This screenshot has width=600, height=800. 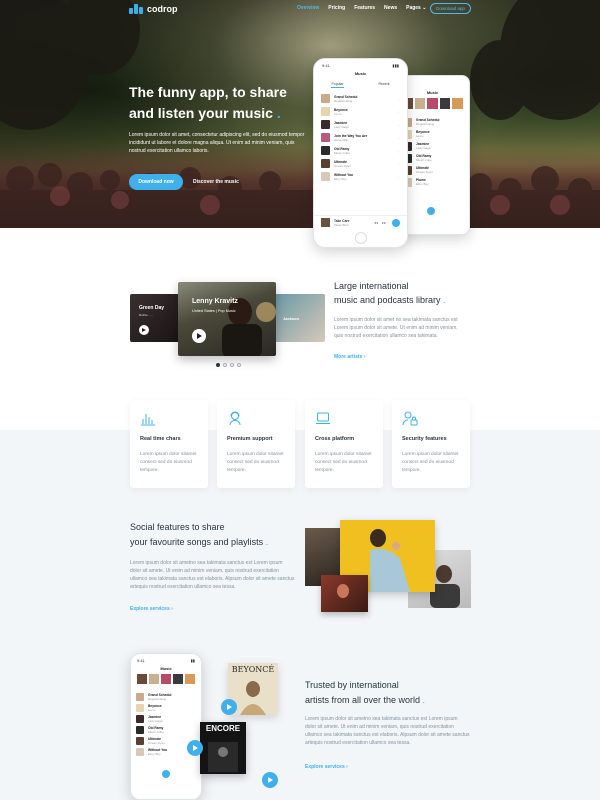 I want to click on album-cover-encore: ENCORE, so click(x=223, y=748).